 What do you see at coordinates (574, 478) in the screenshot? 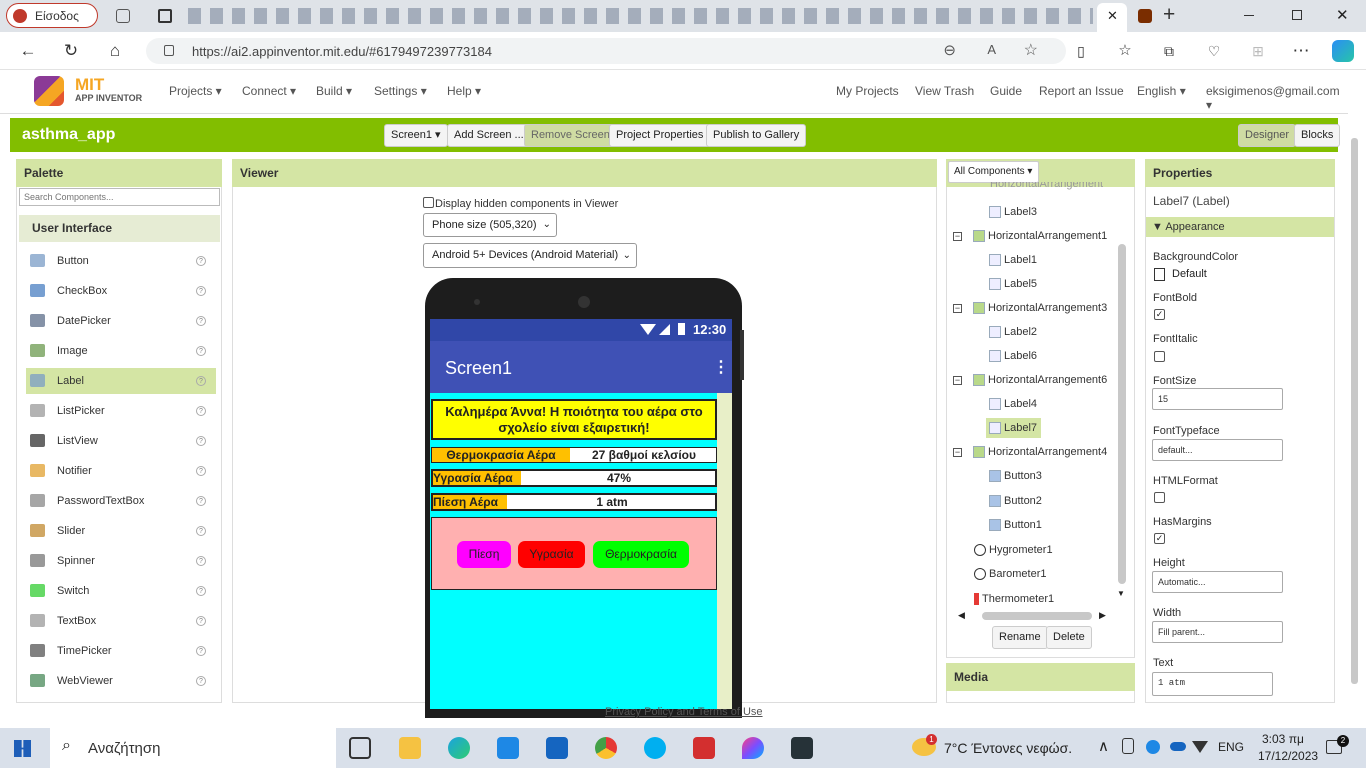
I see `humidity-row: Υγρασία Αέρα 47%` at bounding box center [574, 478].